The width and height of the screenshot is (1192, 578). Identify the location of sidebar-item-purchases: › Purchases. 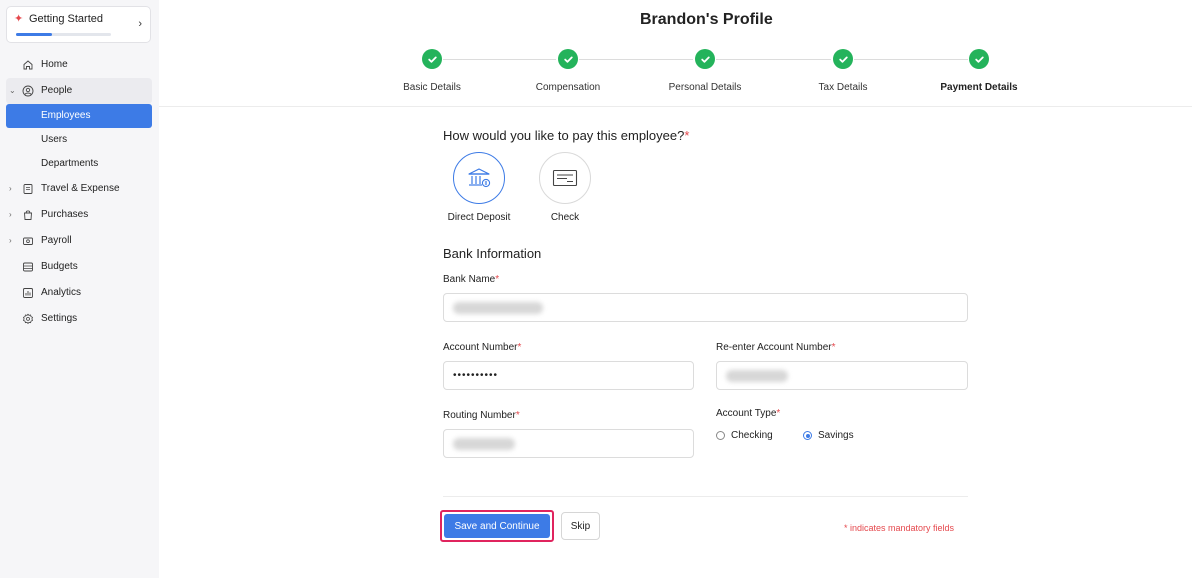
(79, 215).